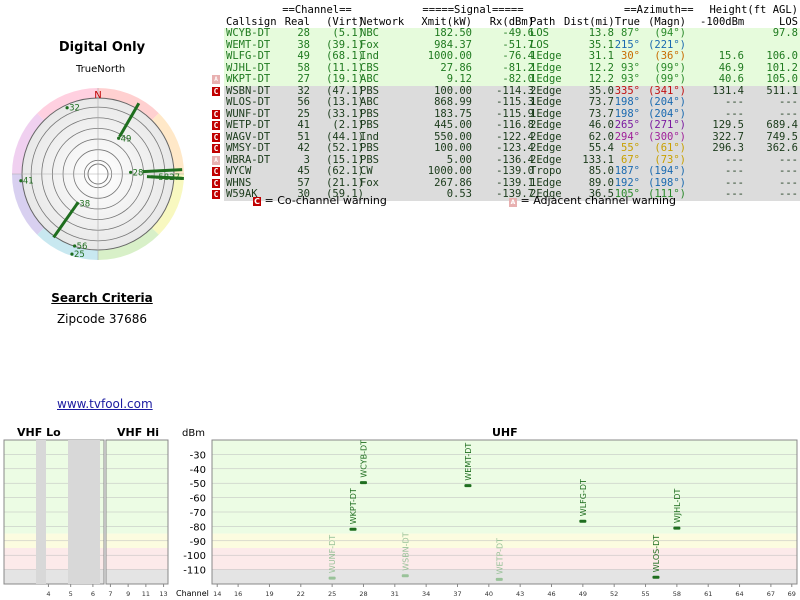  Describe the element at coordinates (453, 33) in the screenshot. I see `cell-xmit: 182.50` at that location.